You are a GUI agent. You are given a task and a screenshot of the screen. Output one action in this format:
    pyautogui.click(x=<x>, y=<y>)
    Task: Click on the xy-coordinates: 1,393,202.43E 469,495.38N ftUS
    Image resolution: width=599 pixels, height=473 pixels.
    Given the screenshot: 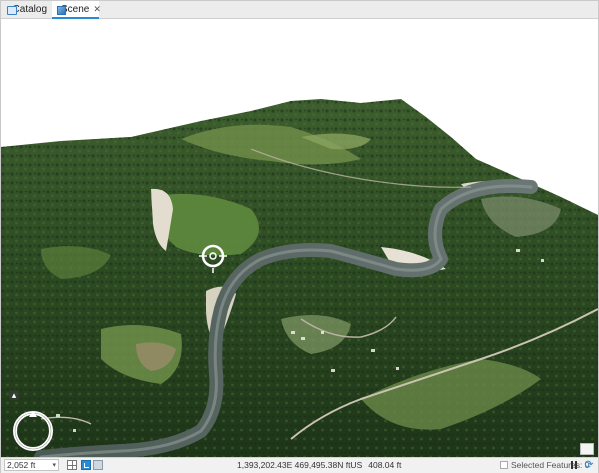 What is the action you would take?
    pyautogui.click(x=300, y=465)
    